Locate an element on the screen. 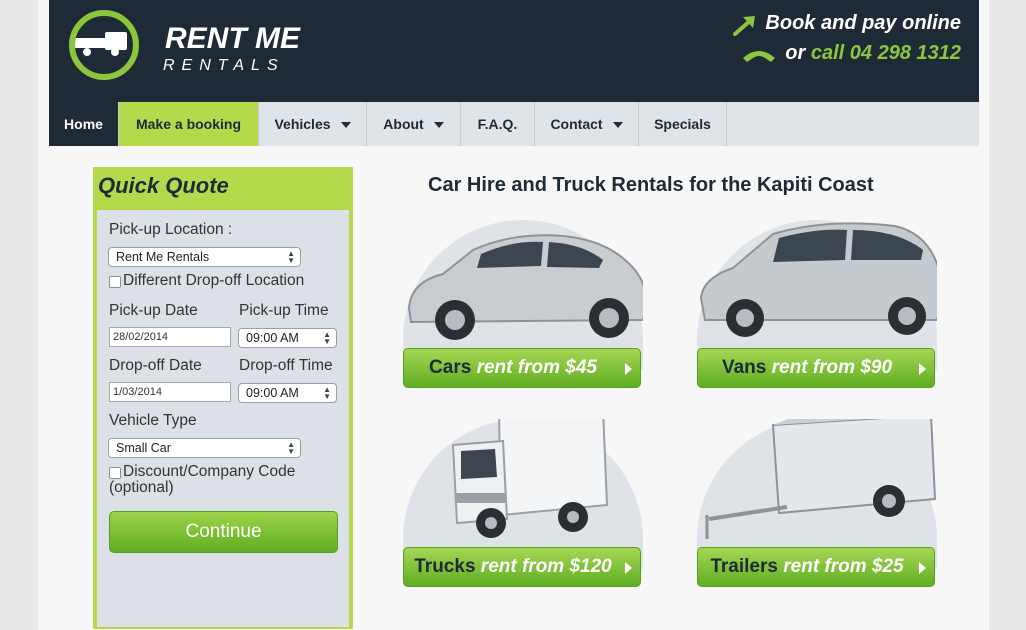 This screenshot has width=1026, height=630. vehicle-type-label: Vehicle Type is located at coordinates (153, 420).